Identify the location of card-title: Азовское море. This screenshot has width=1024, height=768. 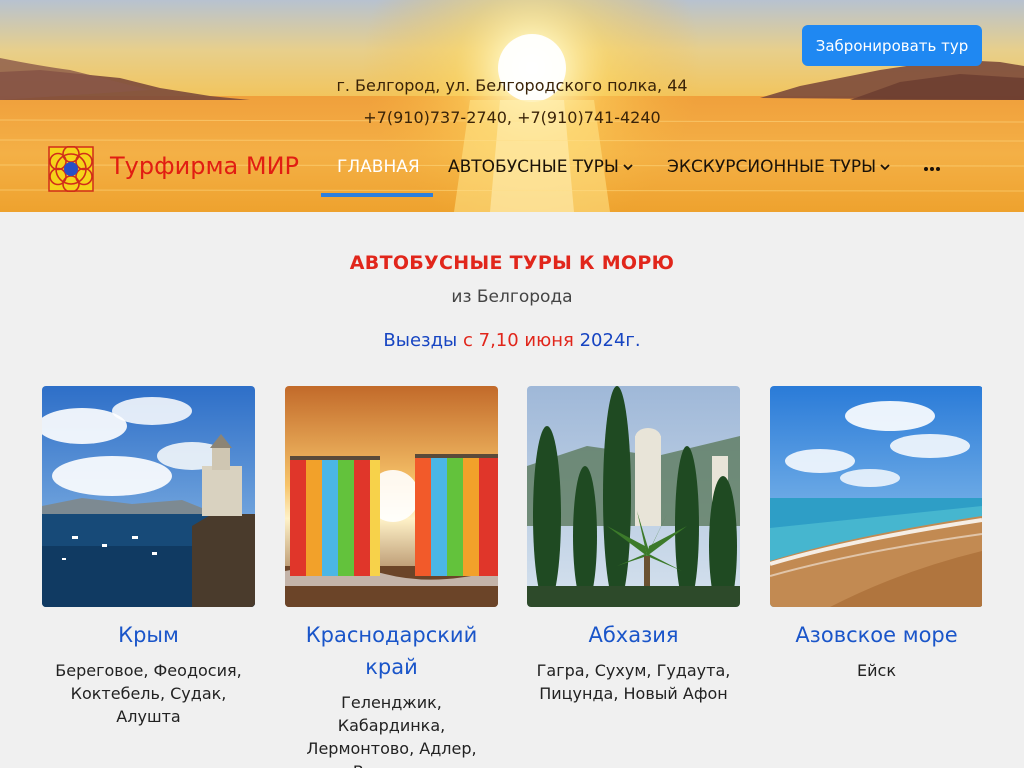
(876, 635).